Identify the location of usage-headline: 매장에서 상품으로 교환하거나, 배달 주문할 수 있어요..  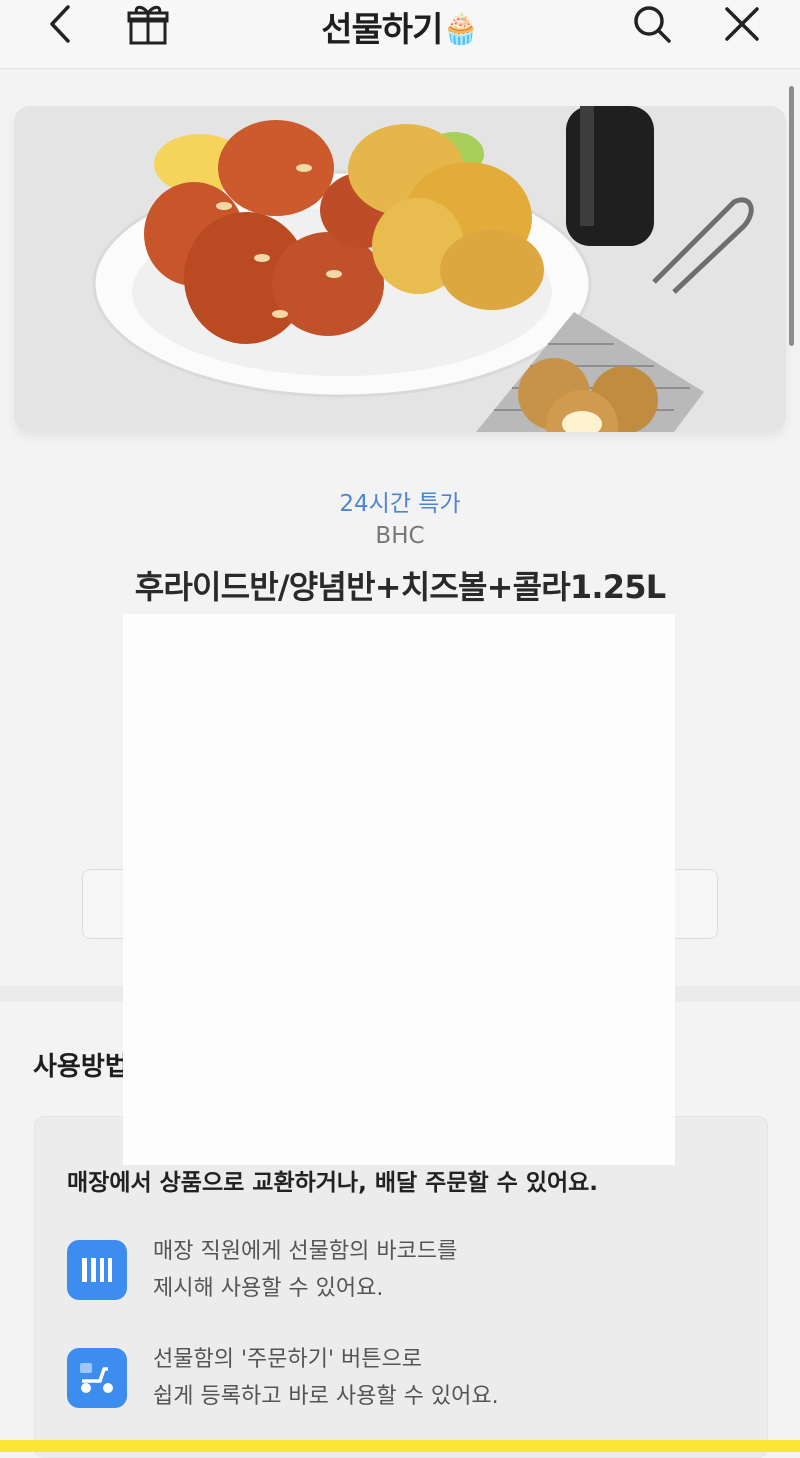
(333, 1183).